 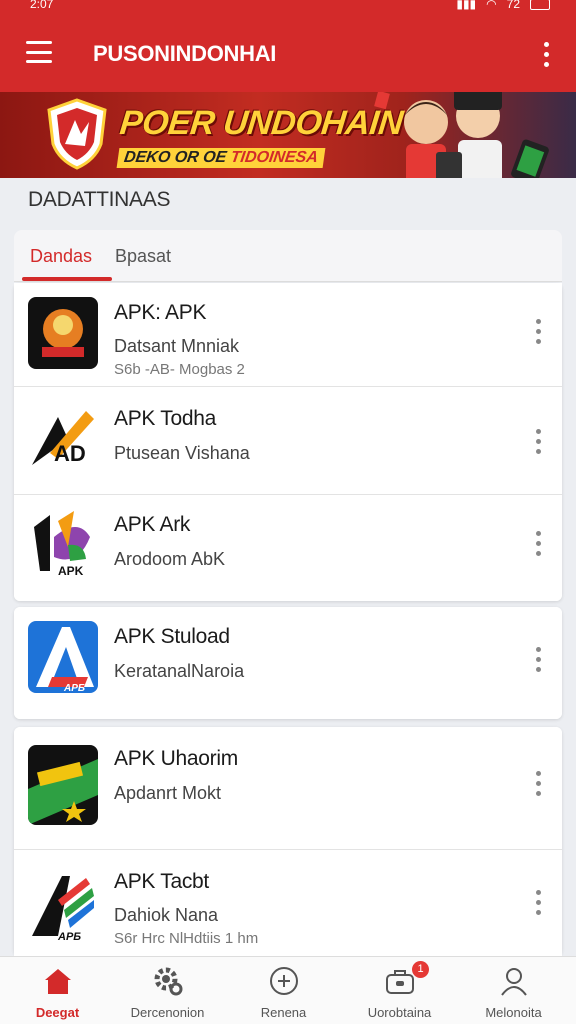 What do you see at coordinates (57, 1012) in the screenshot?
I see `nav-label: Deegat` at bounding box center [57, 1012].